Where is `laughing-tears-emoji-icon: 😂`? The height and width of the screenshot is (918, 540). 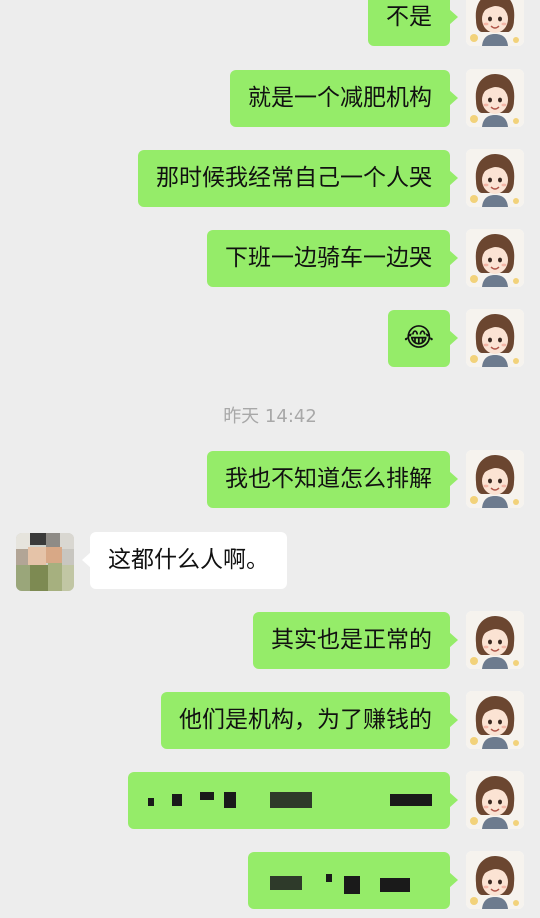 laughing-tears-emoji-icon: 😂 is located at coordinates (418, 338).